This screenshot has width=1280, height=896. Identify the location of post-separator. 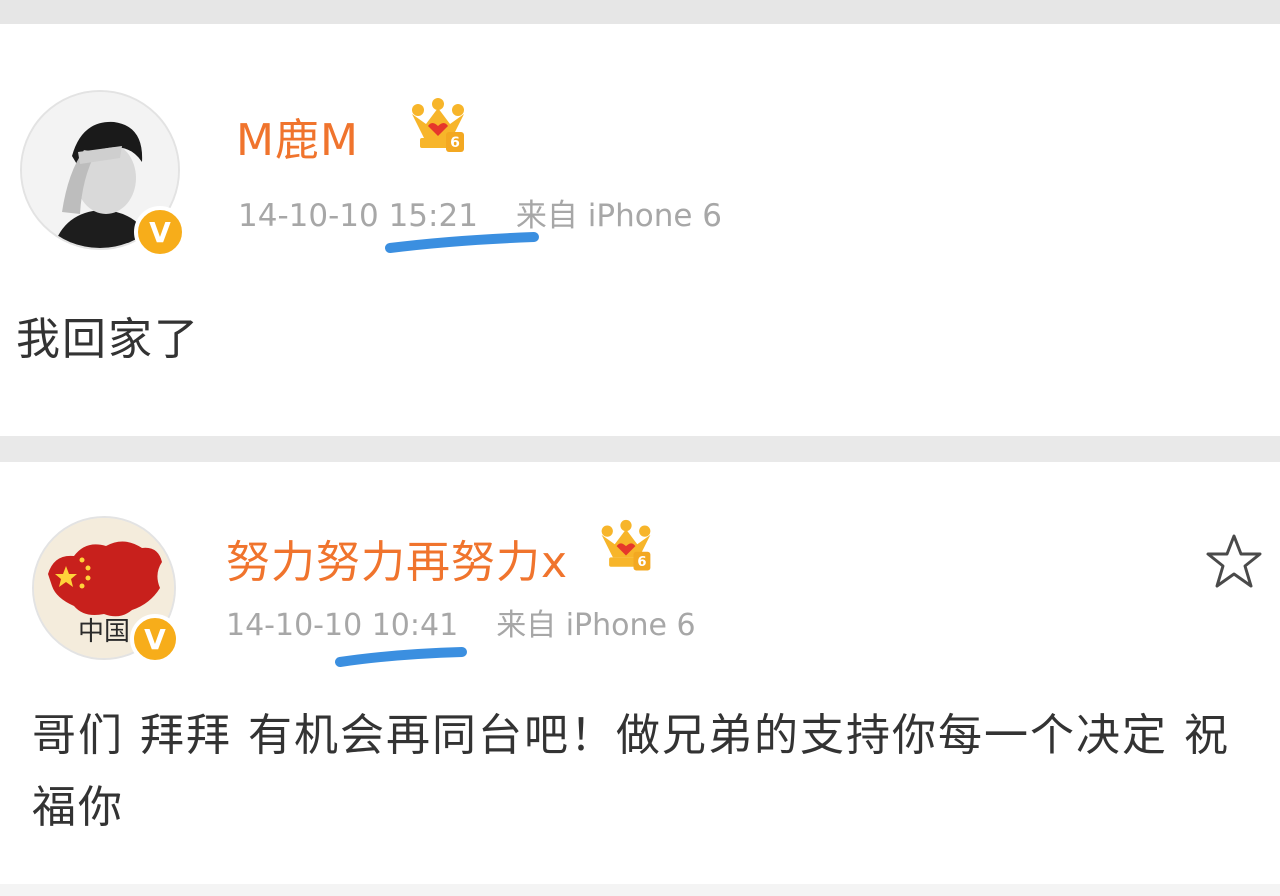
(640, 449).